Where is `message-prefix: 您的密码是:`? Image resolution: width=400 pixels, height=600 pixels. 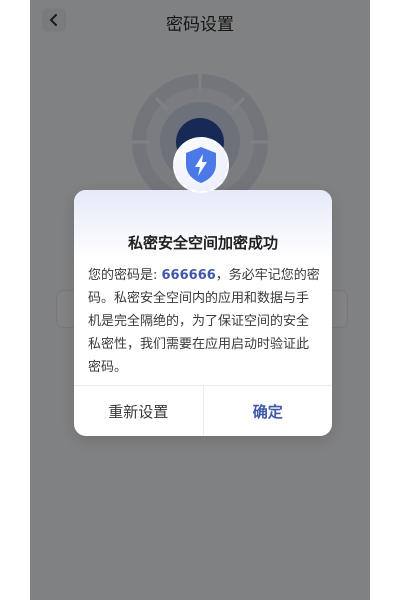
message-prefix: 您的密码是: is located at coordinates (125, 275).